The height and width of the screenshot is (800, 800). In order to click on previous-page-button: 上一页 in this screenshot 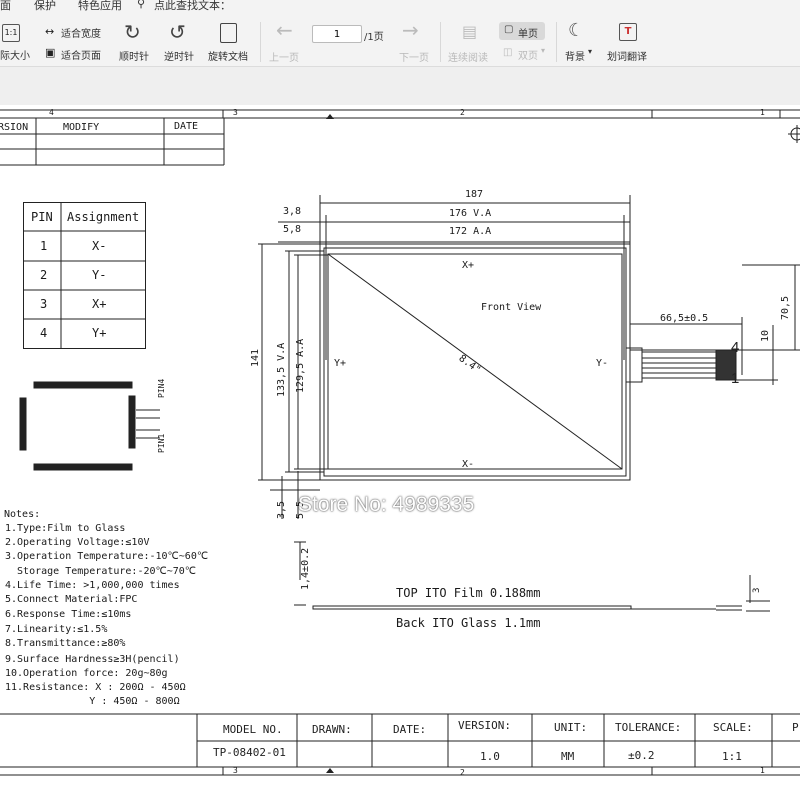, I will do `click(284, 56)`.